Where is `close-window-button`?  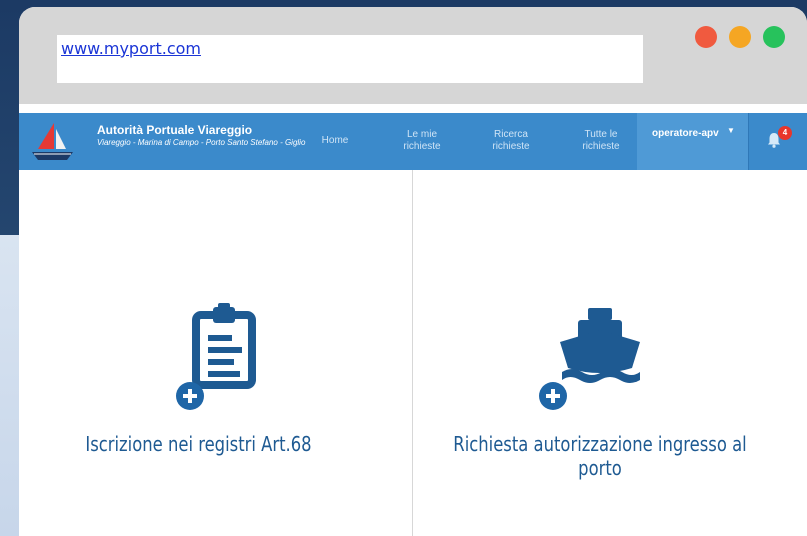
close-window-button is located at coordinates (706, 37).